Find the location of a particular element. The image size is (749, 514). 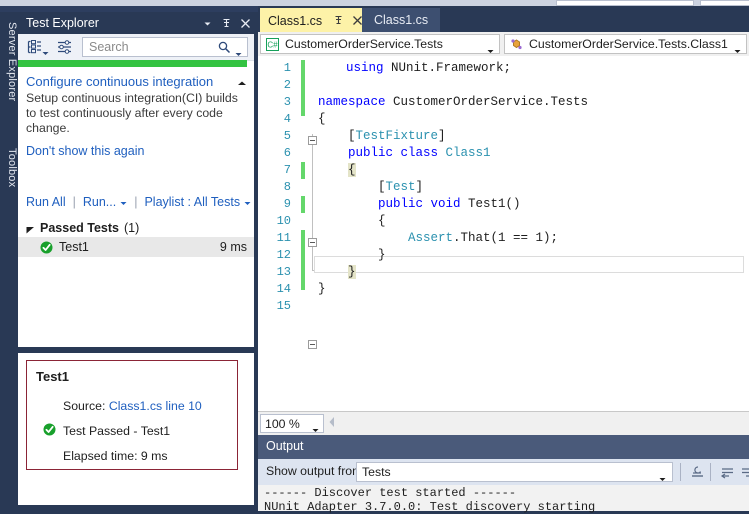

namespace-dropdown: C# CustomerOrderService.Tests is located at coordinates (380, 44).